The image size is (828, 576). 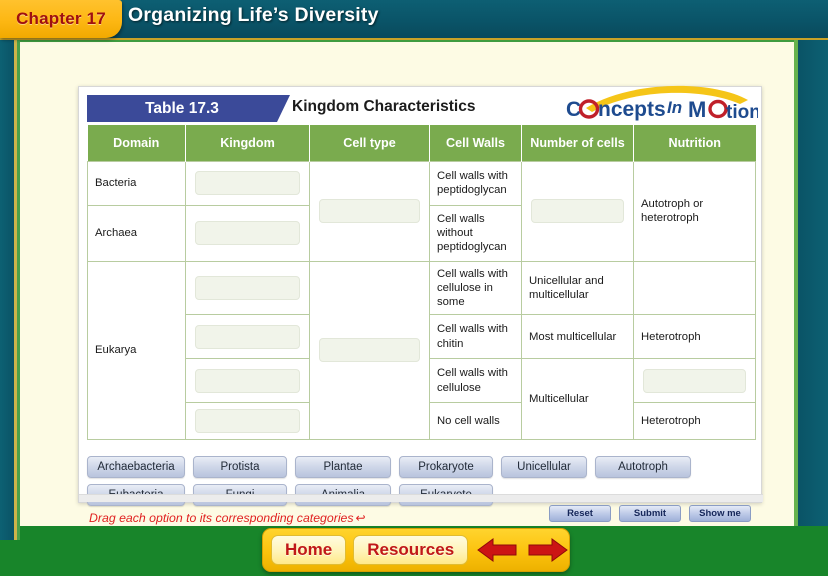 I want to click on domain-archaea: Archaea, so click(x=136, y=233).